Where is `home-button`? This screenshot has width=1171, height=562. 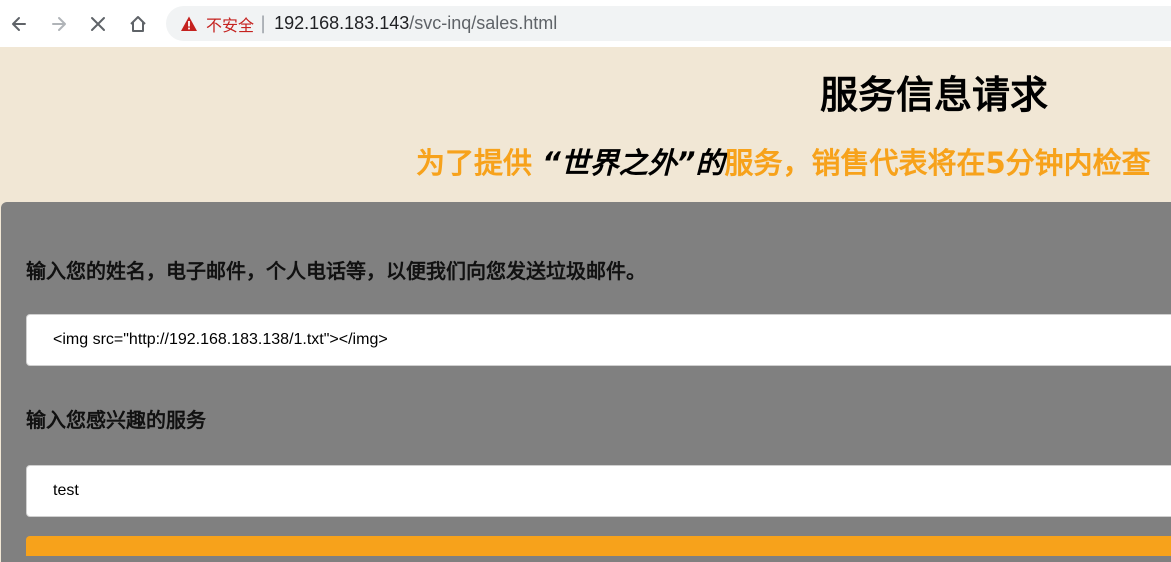
home-button is located at coordinates (138, 24).